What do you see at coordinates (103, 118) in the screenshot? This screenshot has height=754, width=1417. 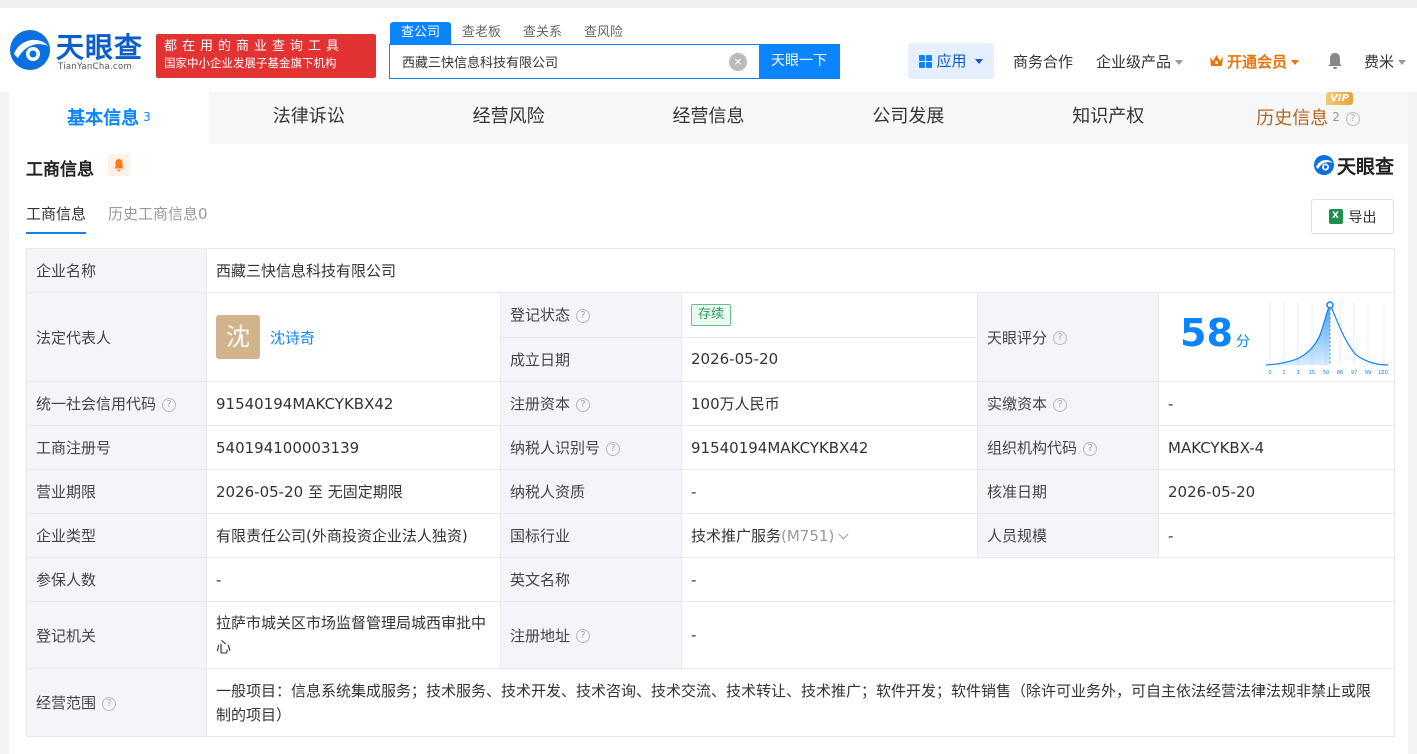 I see `tab-label: 基本信息` at bounding box center [103, 118].